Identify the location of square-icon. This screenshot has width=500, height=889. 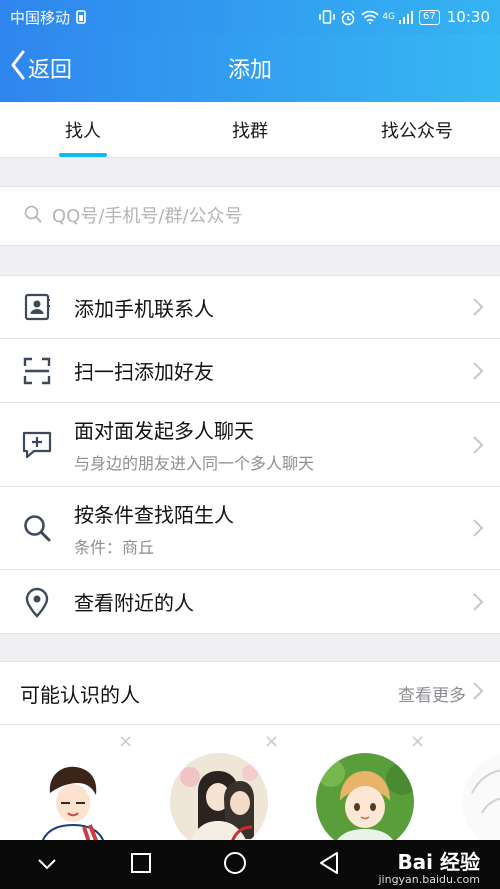
(141, 865).